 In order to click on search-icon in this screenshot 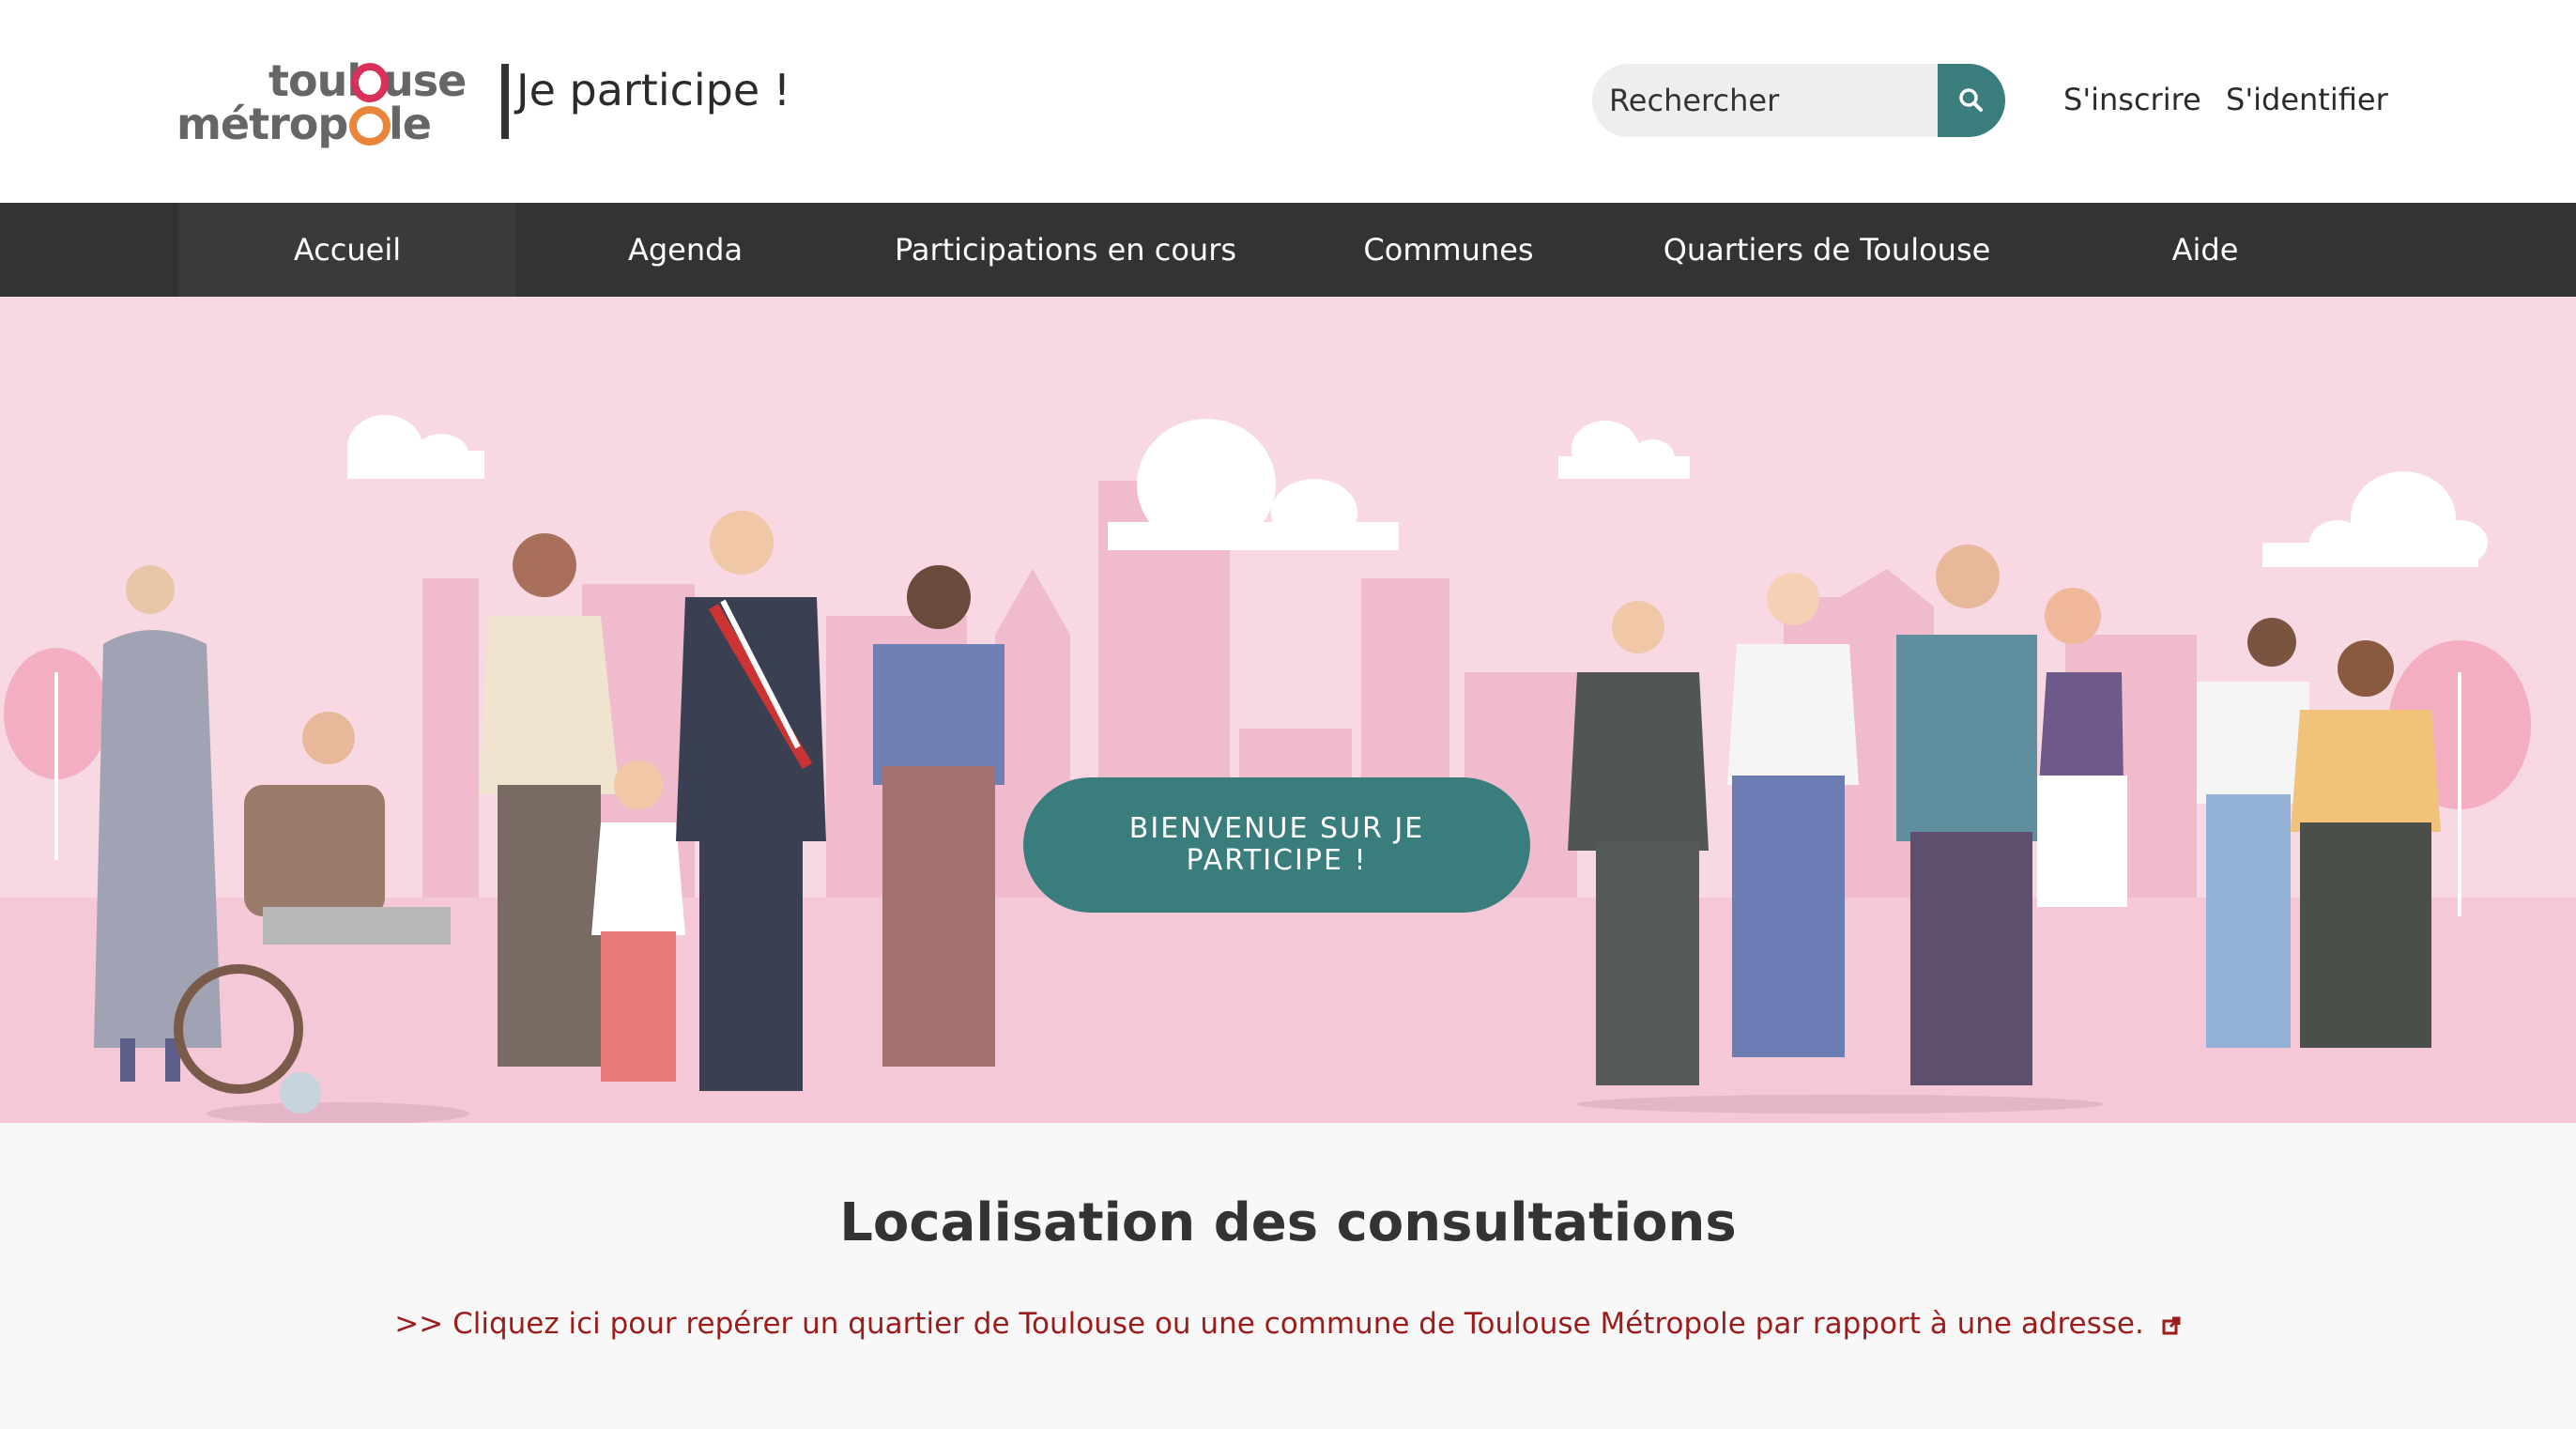, I will do `click(1971, 100)`.